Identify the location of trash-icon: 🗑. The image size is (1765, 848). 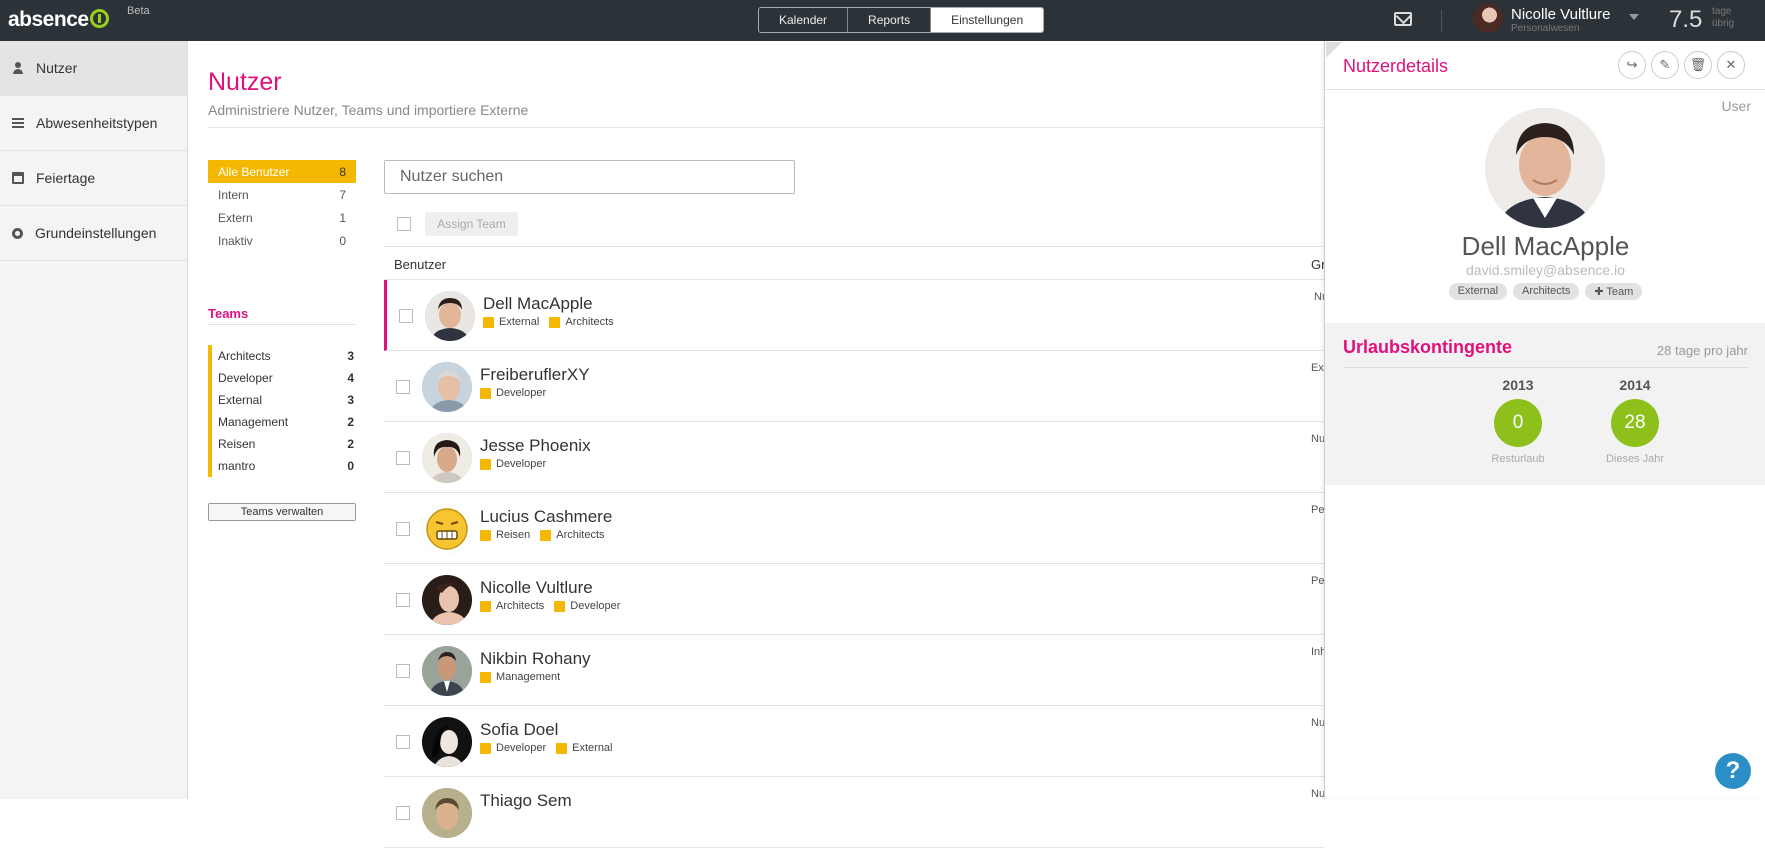
(1698, 65).